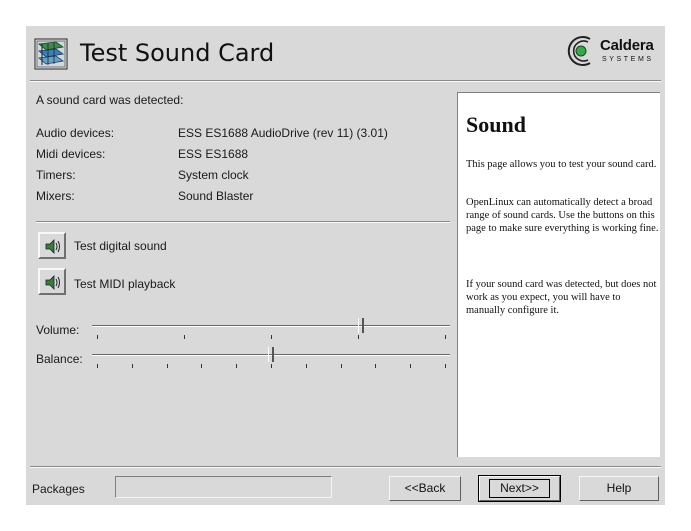  Describe the element at coordinates (283, 133) in the screenshot. I see `audio-devices-value: ESS ES1688 AudioDrive (rev 11) (3.01)` at that location.